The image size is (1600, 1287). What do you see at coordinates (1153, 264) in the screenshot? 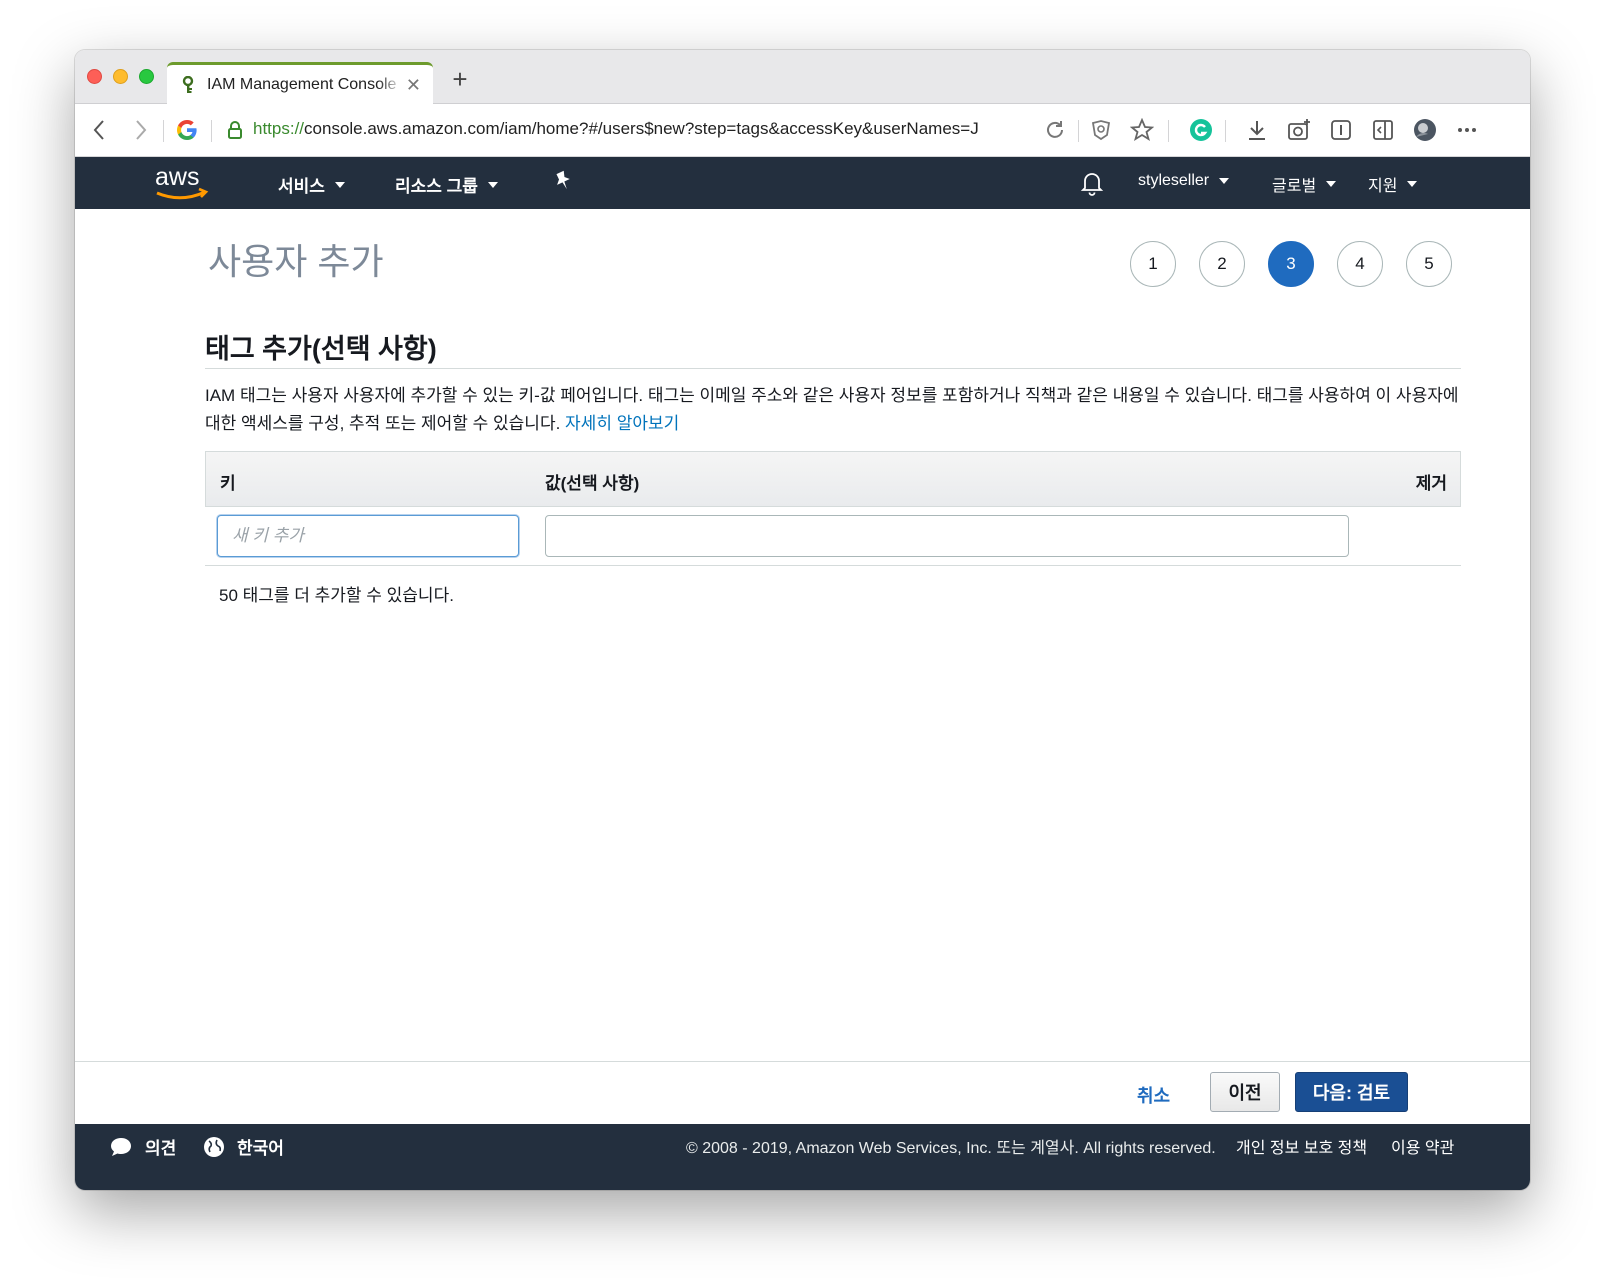
I see `step-1: 1` at bounding box center [1153, 264].